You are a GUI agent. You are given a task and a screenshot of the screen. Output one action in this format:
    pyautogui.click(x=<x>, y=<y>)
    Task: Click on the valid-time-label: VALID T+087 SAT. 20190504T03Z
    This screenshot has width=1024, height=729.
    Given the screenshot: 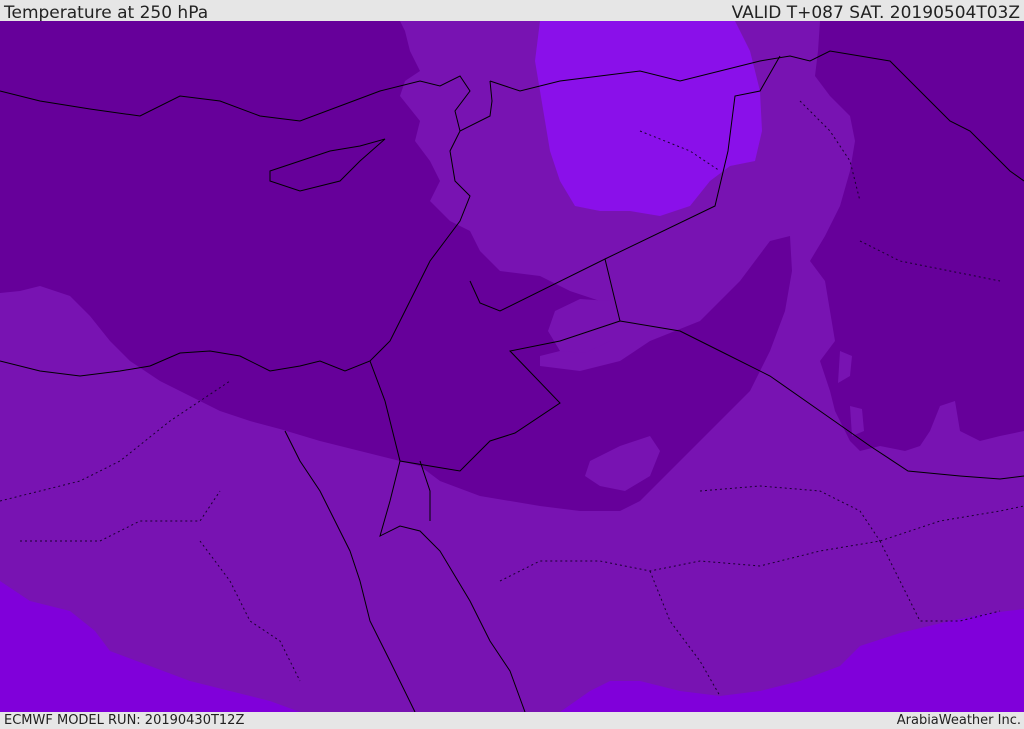 What is the action you would take?
    pyautogui.click(x=875, y=13)
    